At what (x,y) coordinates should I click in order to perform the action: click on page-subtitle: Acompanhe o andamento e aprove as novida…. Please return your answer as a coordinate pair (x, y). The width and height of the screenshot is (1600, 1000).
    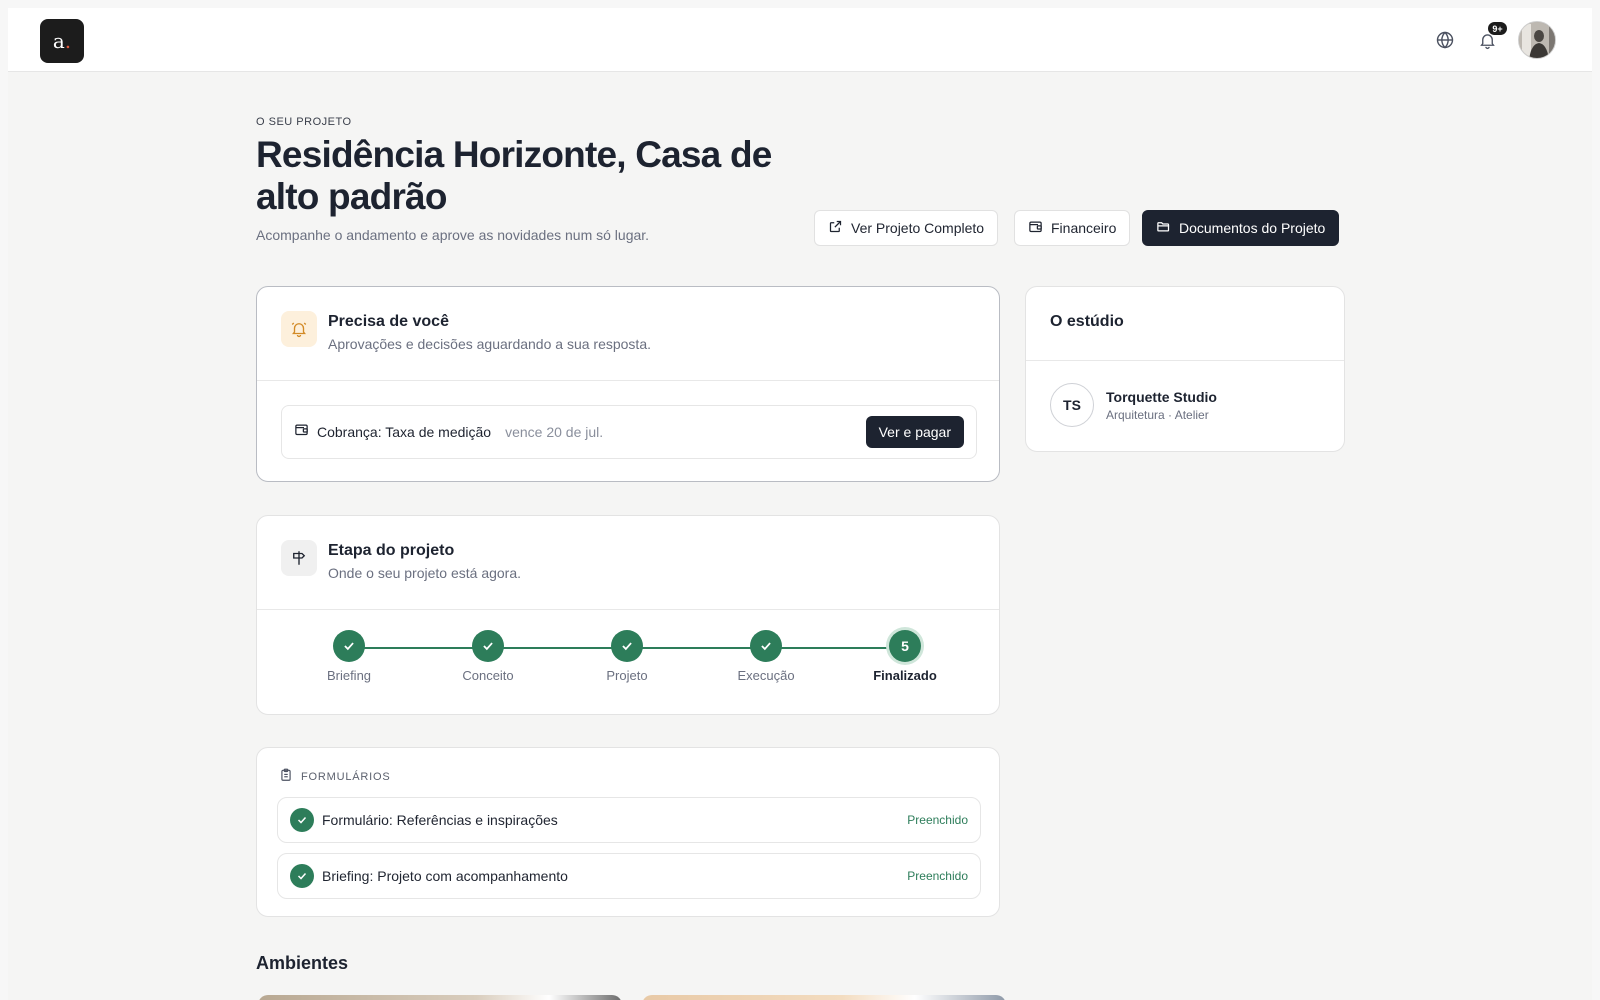
    Looking at the image, I should click on (453, 235).